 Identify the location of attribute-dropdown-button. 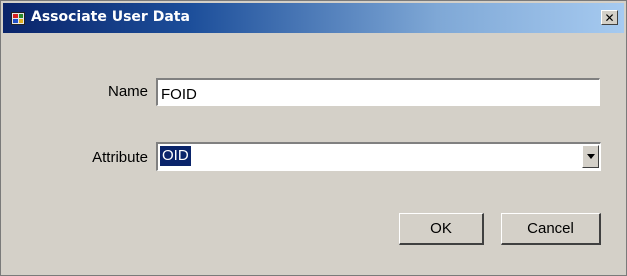
(590, 156).